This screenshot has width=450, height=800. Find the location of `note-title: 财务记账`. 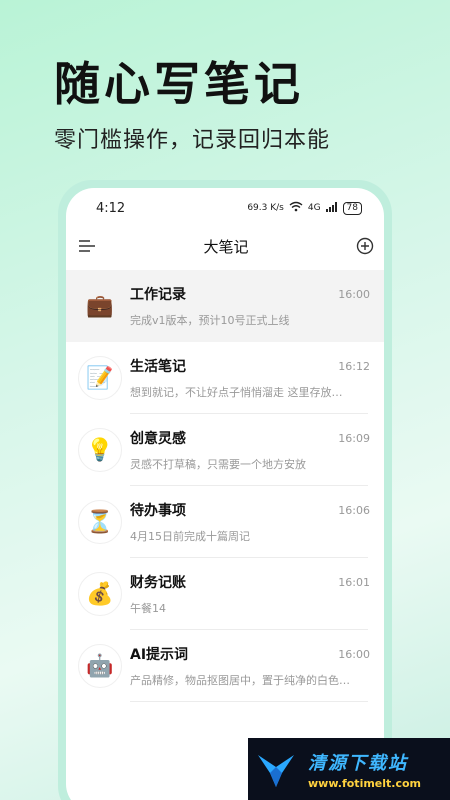

note-title: 财务记账 is located at coordinates (158, 583).